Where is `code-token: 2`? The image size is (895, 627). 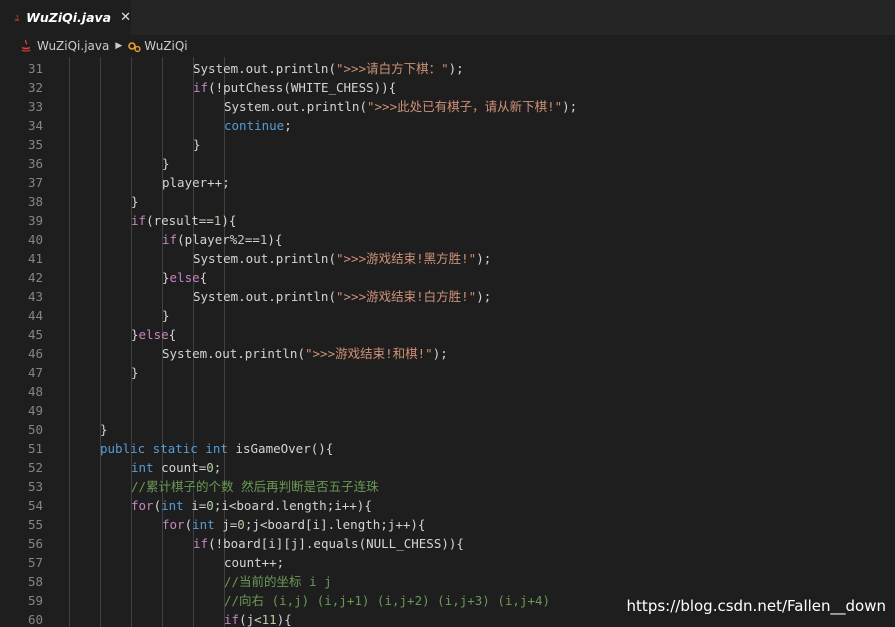 code-token: 2 is located at coordinates (241, 239).